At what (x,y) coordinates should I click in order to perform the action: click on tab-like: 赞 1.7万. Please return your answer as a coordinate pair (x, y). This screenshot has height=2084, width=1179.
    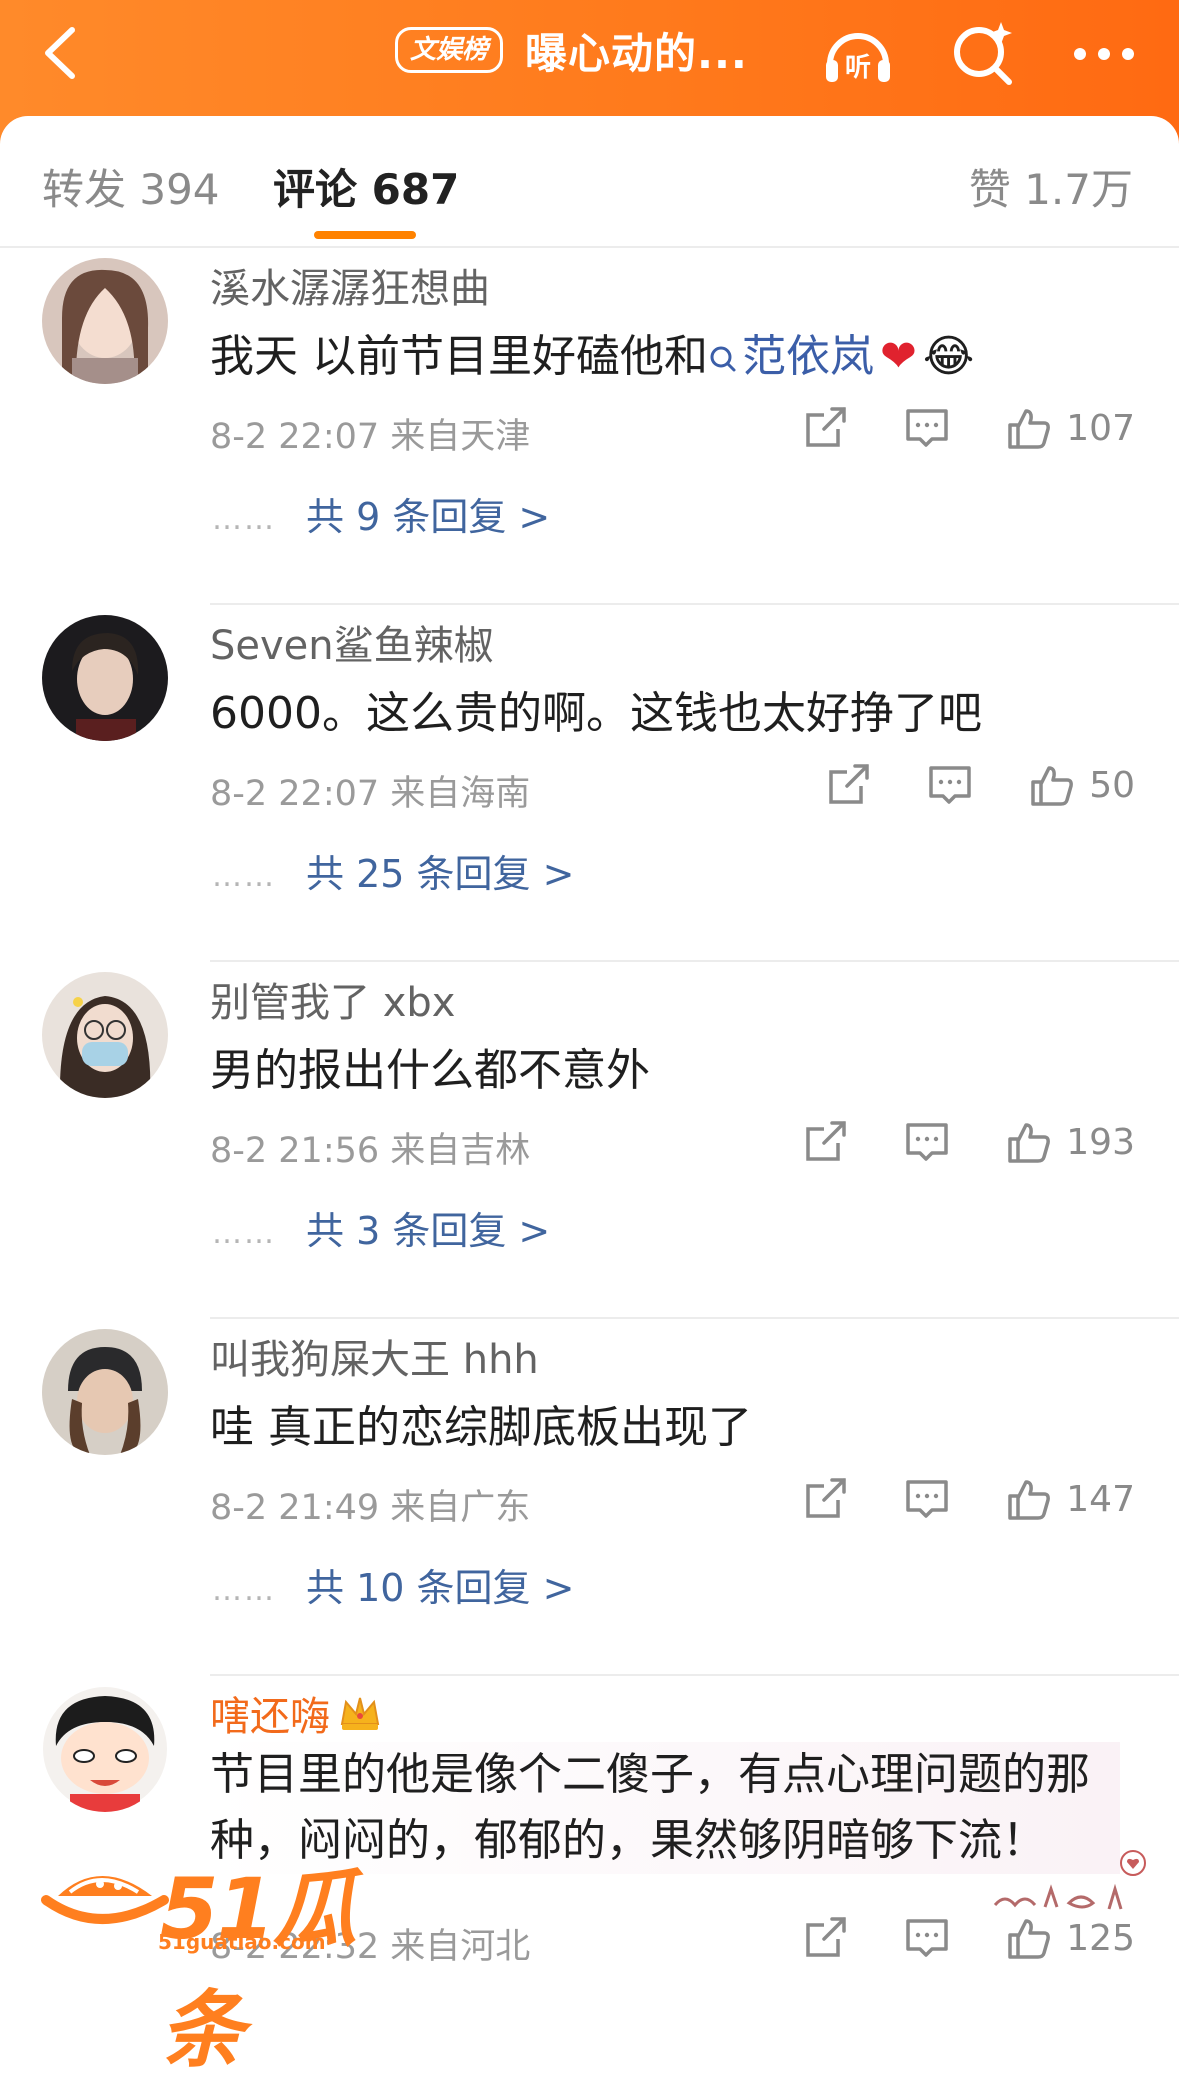
    Looking at the image, I should click on (1051, 186).